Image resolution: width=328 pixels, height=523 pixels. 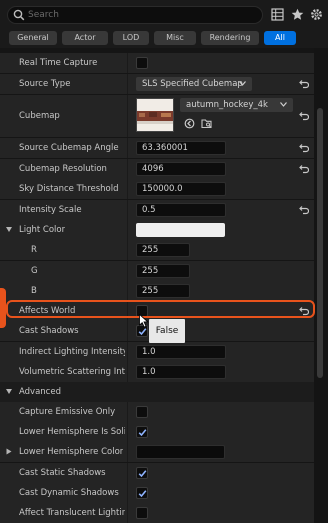 I want to click on r-label: R, so click(x=34, y=250).